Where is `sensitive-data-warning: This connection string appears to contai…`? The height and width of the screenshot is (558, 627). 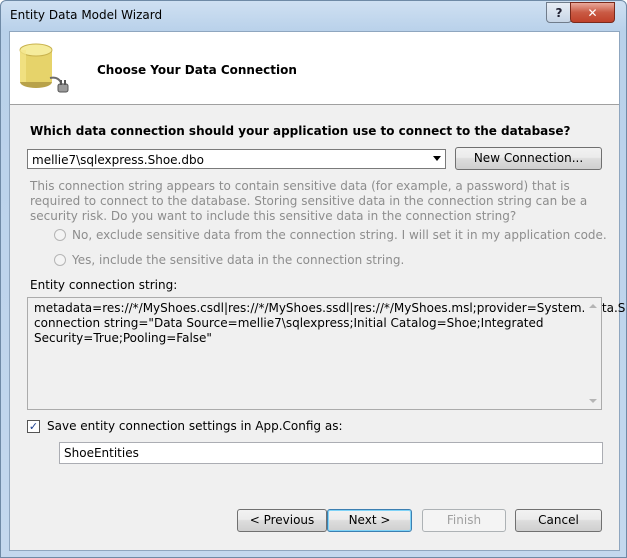 sensitive-data-warning: This connection string appears to contai… is located at coordinates (309, 201).